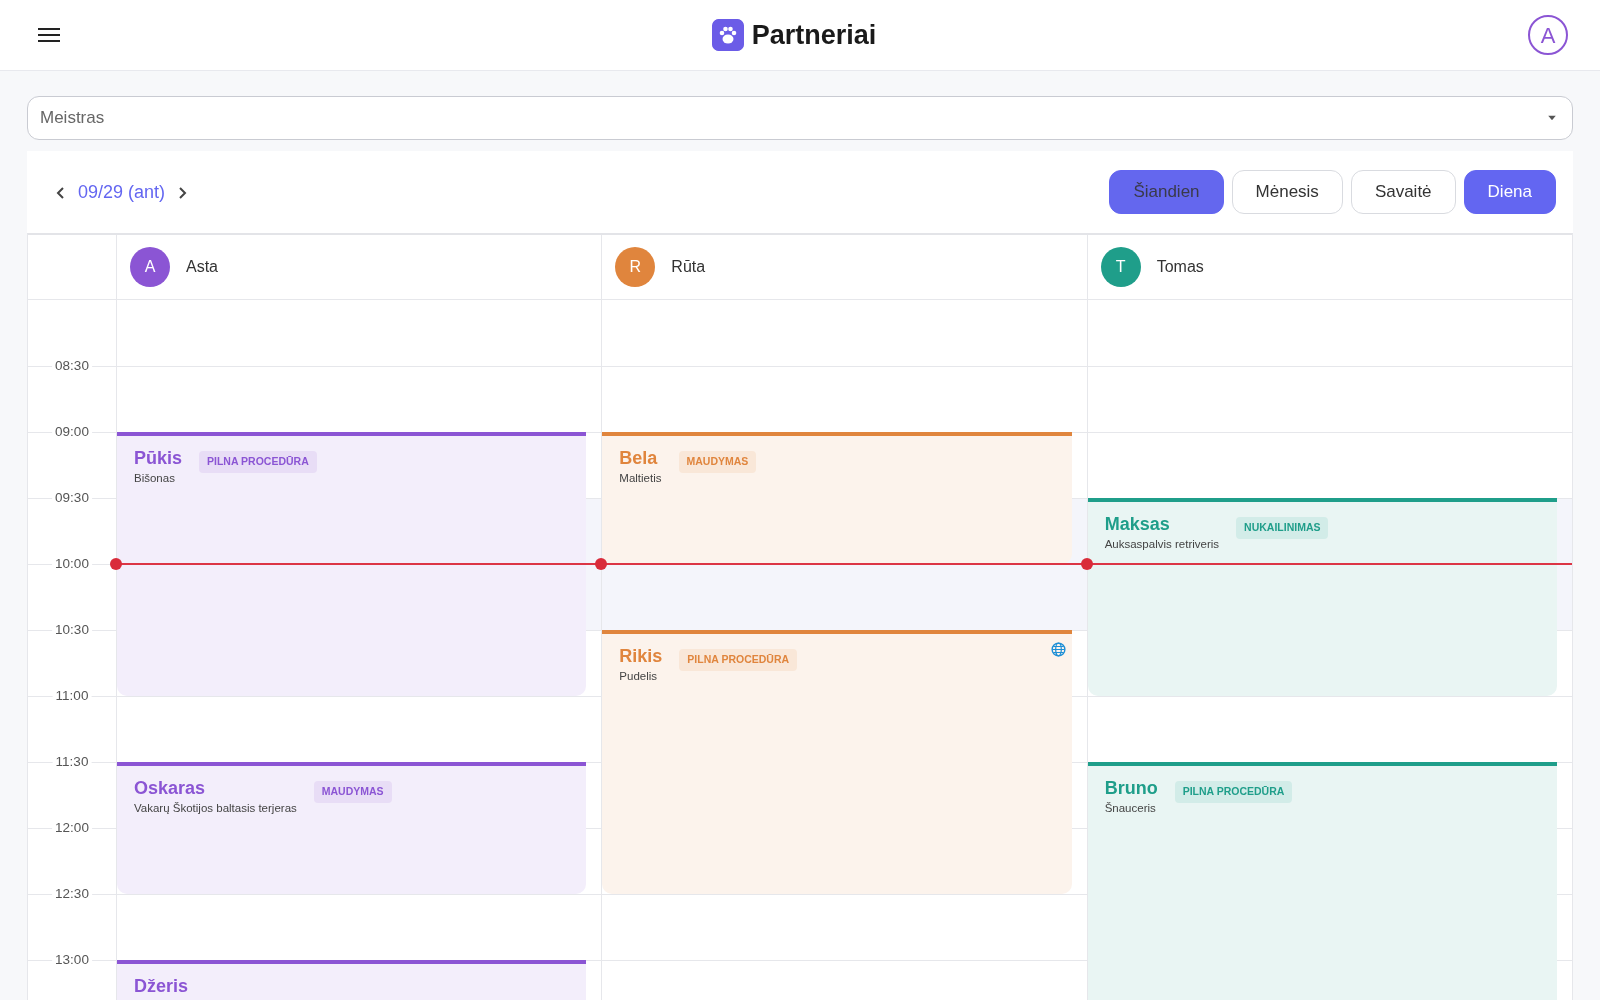 The image size is (1600, 1000). What do you see at coordinates (150, 267) in the screenshot?
I see `staff-avatar: A` at bounding box center [150, 267].